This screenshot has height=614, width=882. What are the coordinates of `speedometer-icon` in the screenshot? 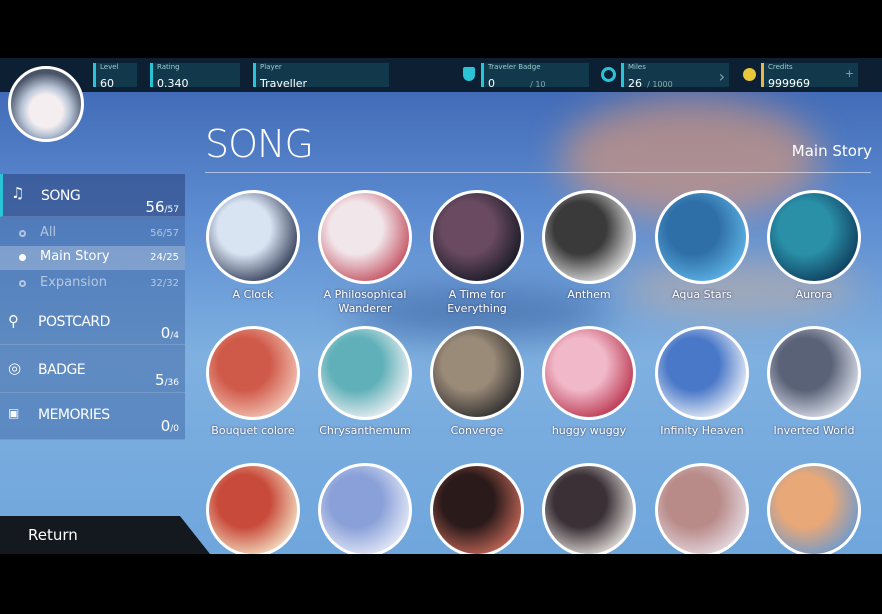 It's located at (608, 74).